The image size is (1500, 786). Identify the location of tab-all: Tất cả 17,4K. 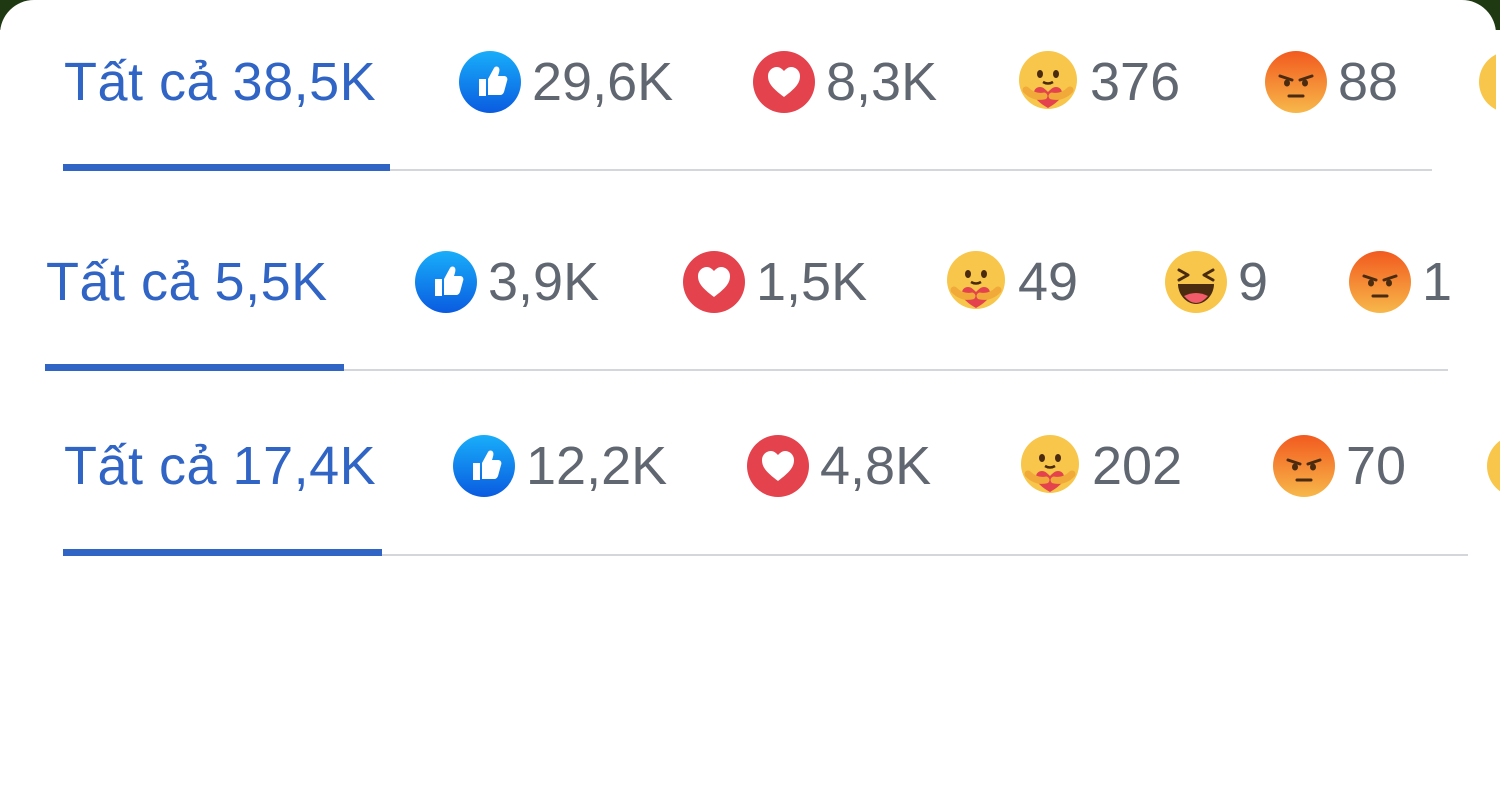
(220, 466).